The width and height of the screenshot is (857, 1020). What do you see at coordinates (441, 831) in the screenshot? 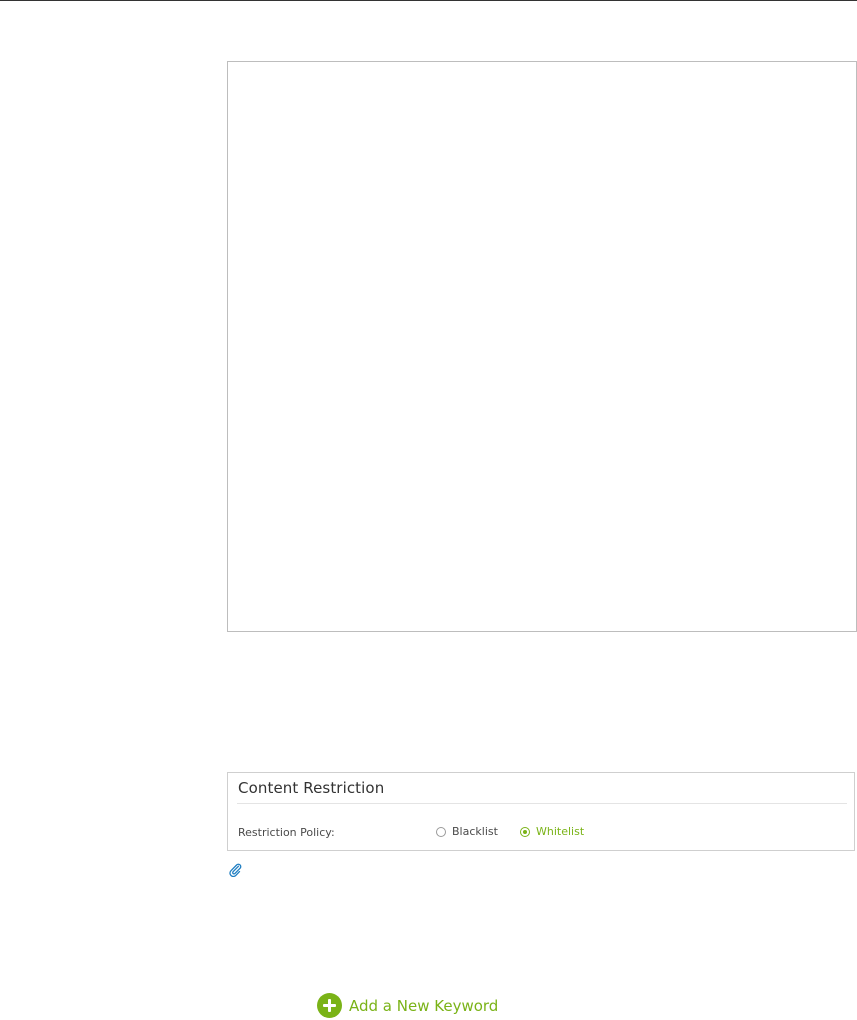
I see `radio-circle-icon` at bounding box center [441, 831].